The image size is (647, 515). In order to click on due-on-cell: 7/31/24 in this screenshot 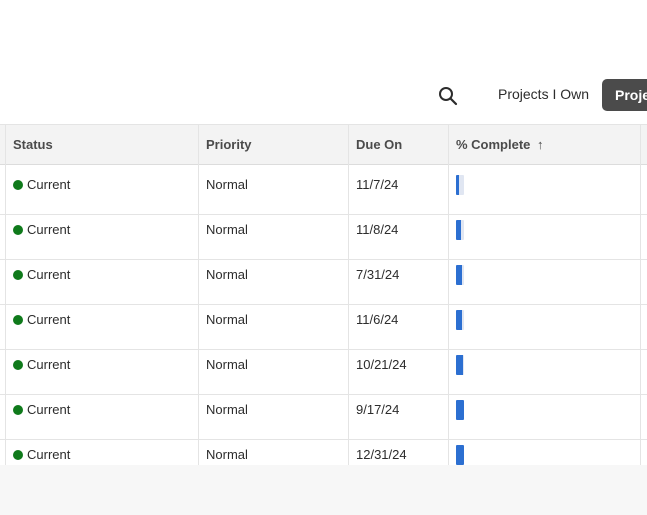, I will do `click(378, 274)`.